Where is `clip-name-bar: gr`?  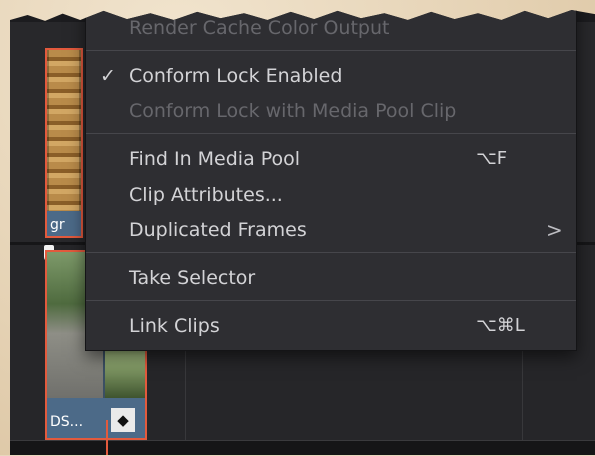 clip-name-bar: gr is located at coordinates (64, 223).